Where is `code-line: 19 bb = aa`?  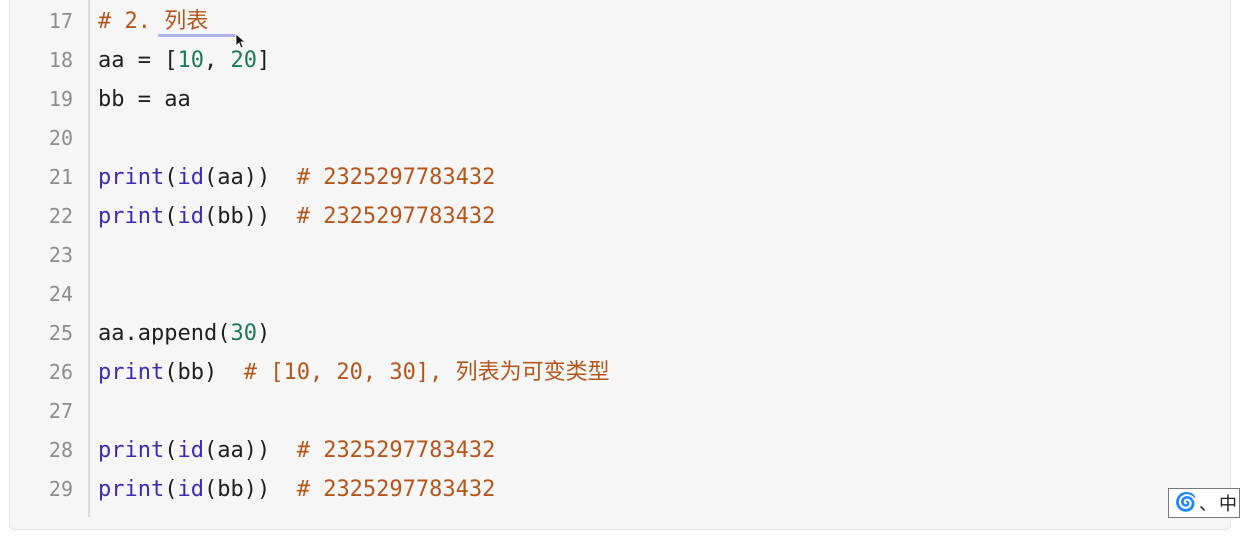
code-line: 19 bb = aa is located at coordinates (610, 99).